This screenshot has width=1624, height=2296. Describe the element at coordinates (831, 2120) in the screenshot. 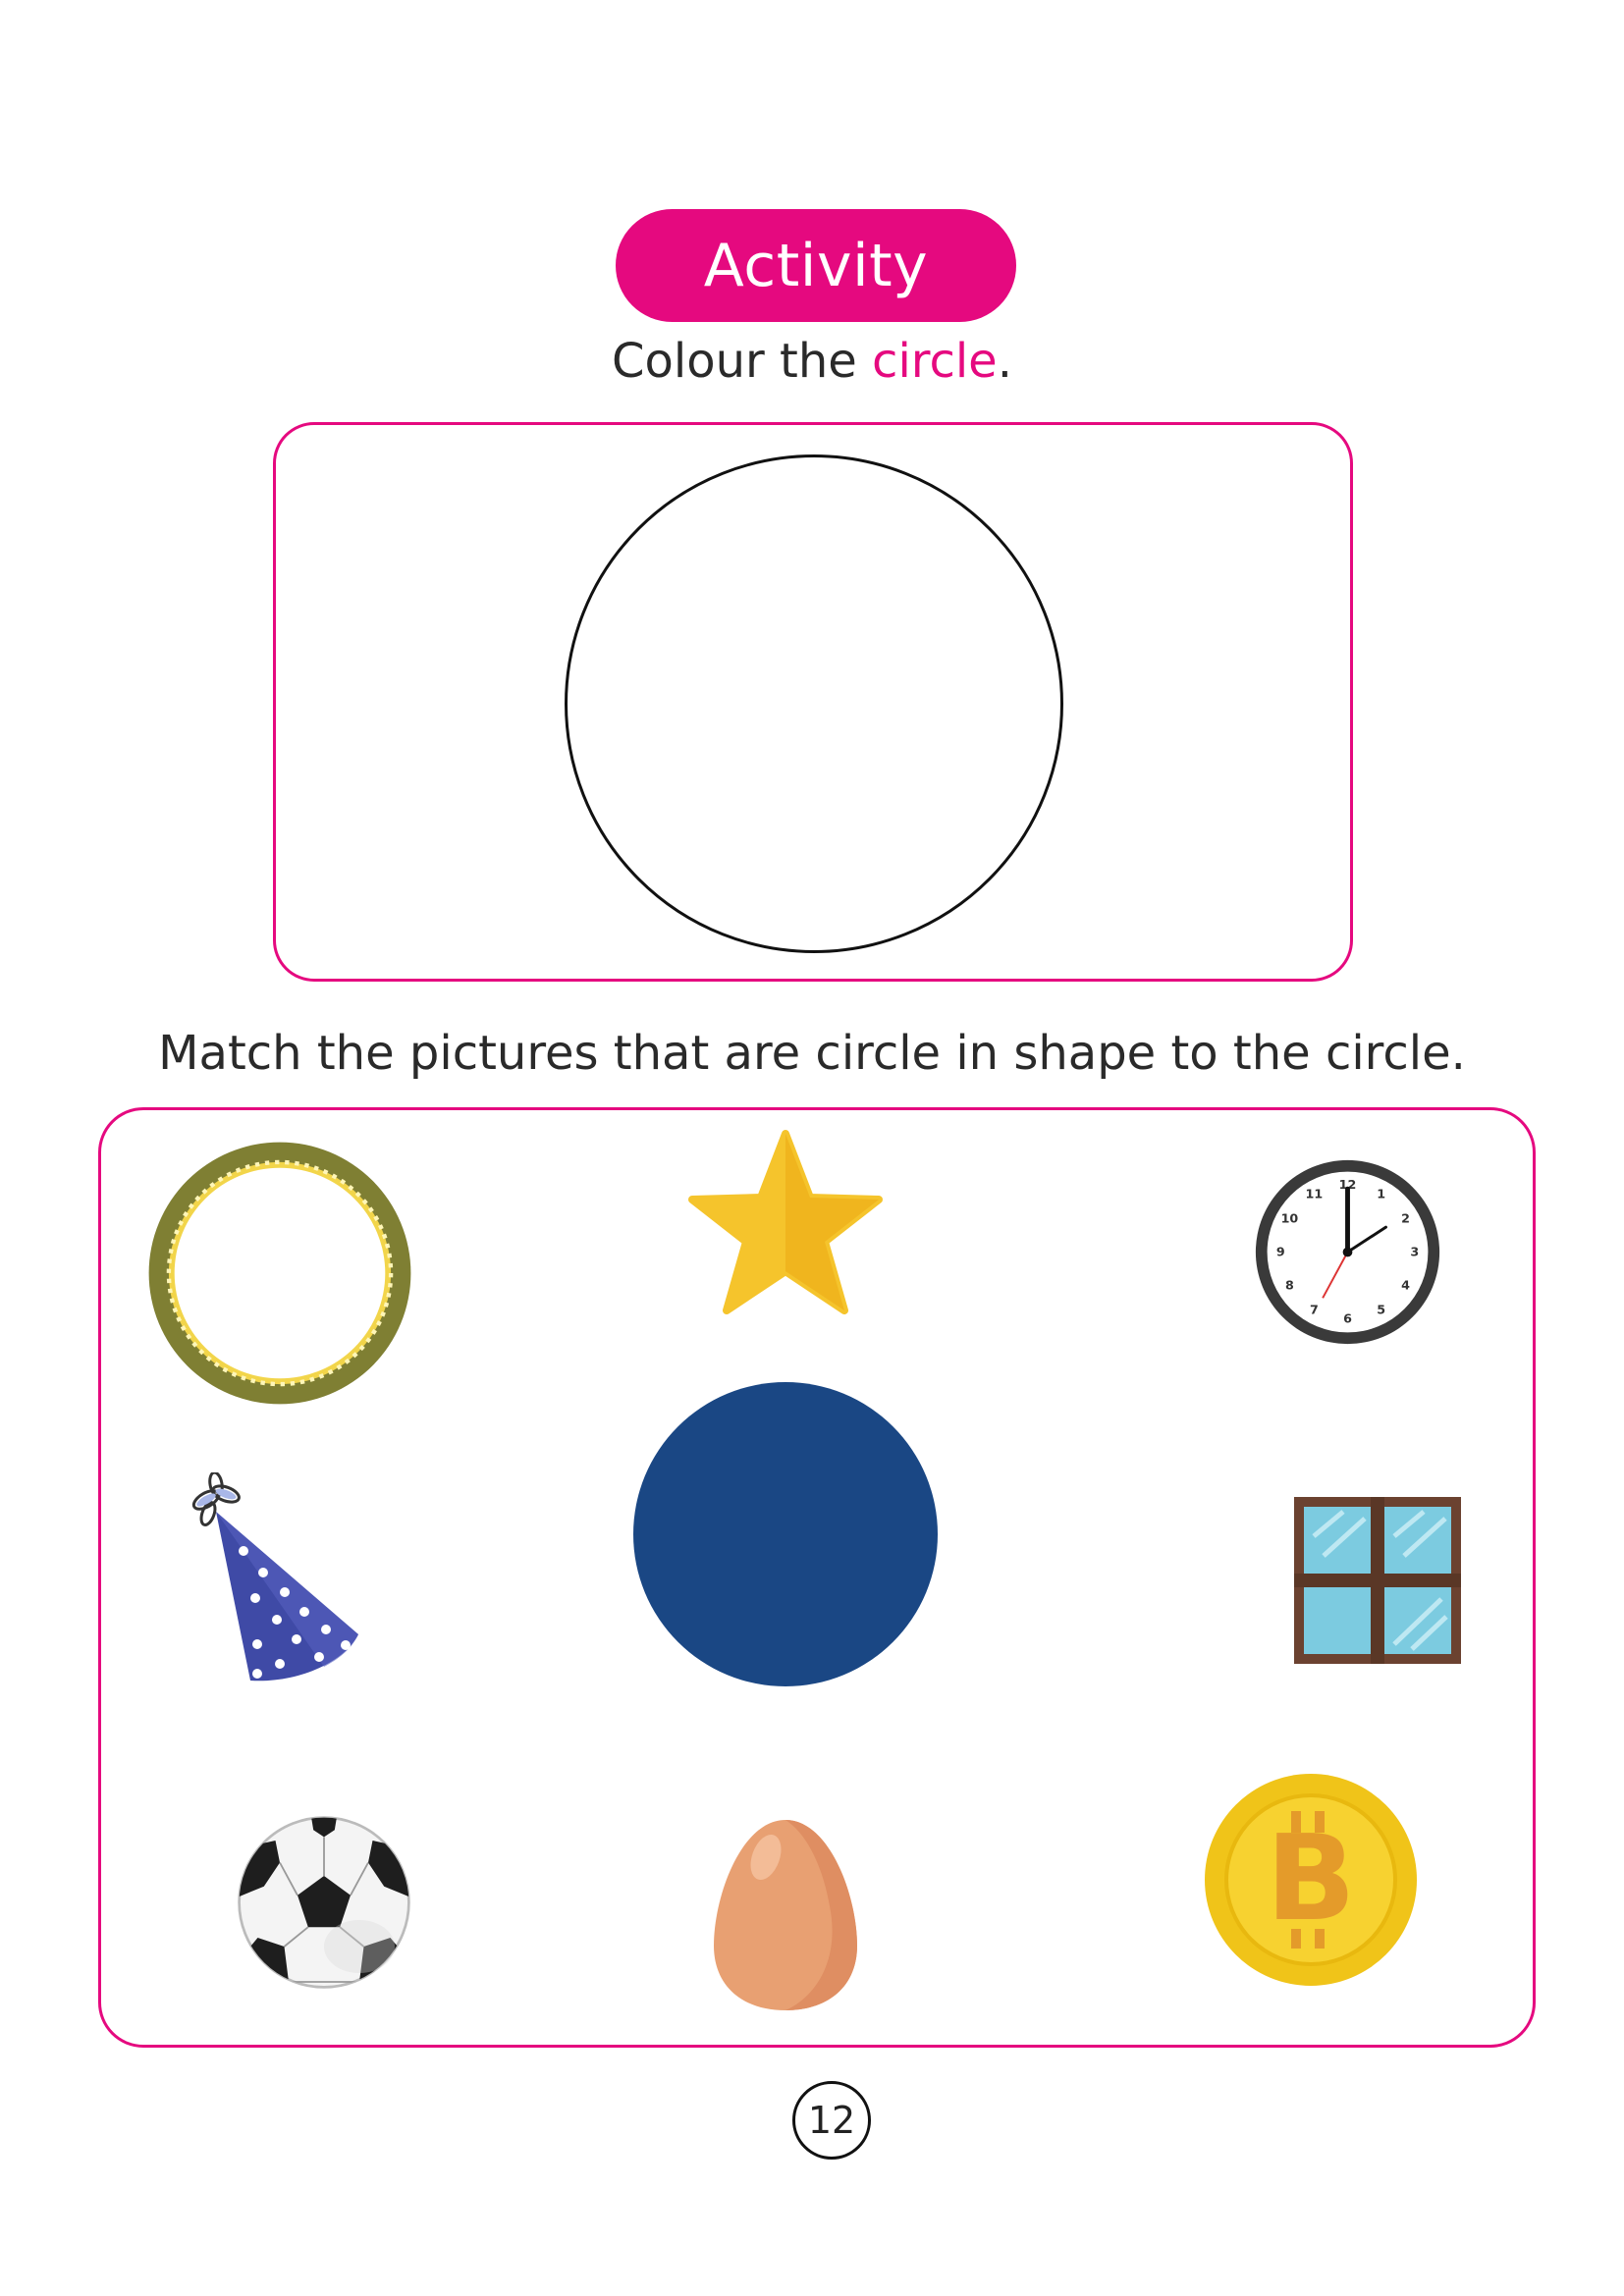

I see `page-number: 12` at that location.